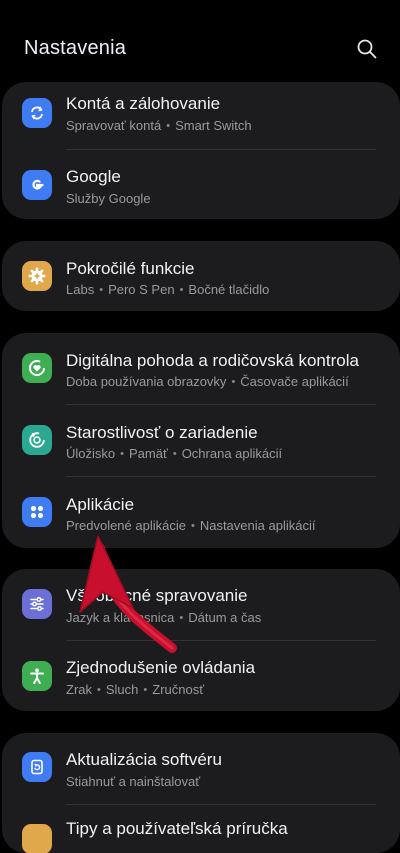 The height and width of the screenshot is (853, 400). I want to click on item-label: Aktualizácia softvéru, so click(144, 759).